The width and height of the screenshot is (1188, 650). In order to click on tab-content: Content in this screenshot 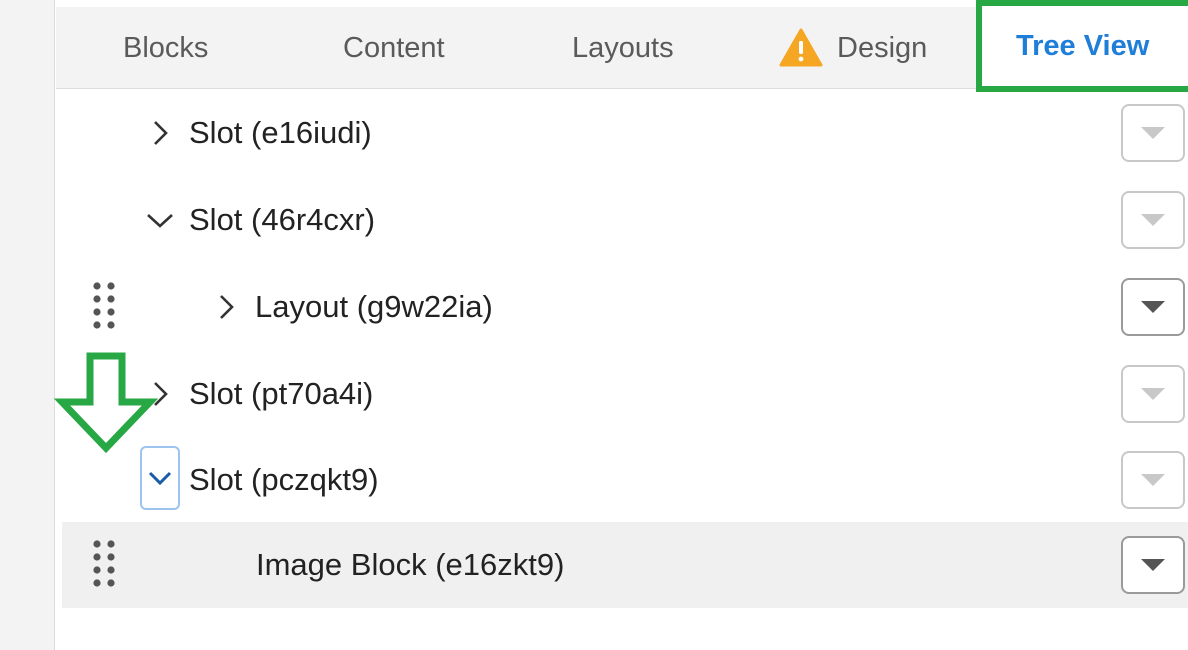, I will do `click(394, 48)`.